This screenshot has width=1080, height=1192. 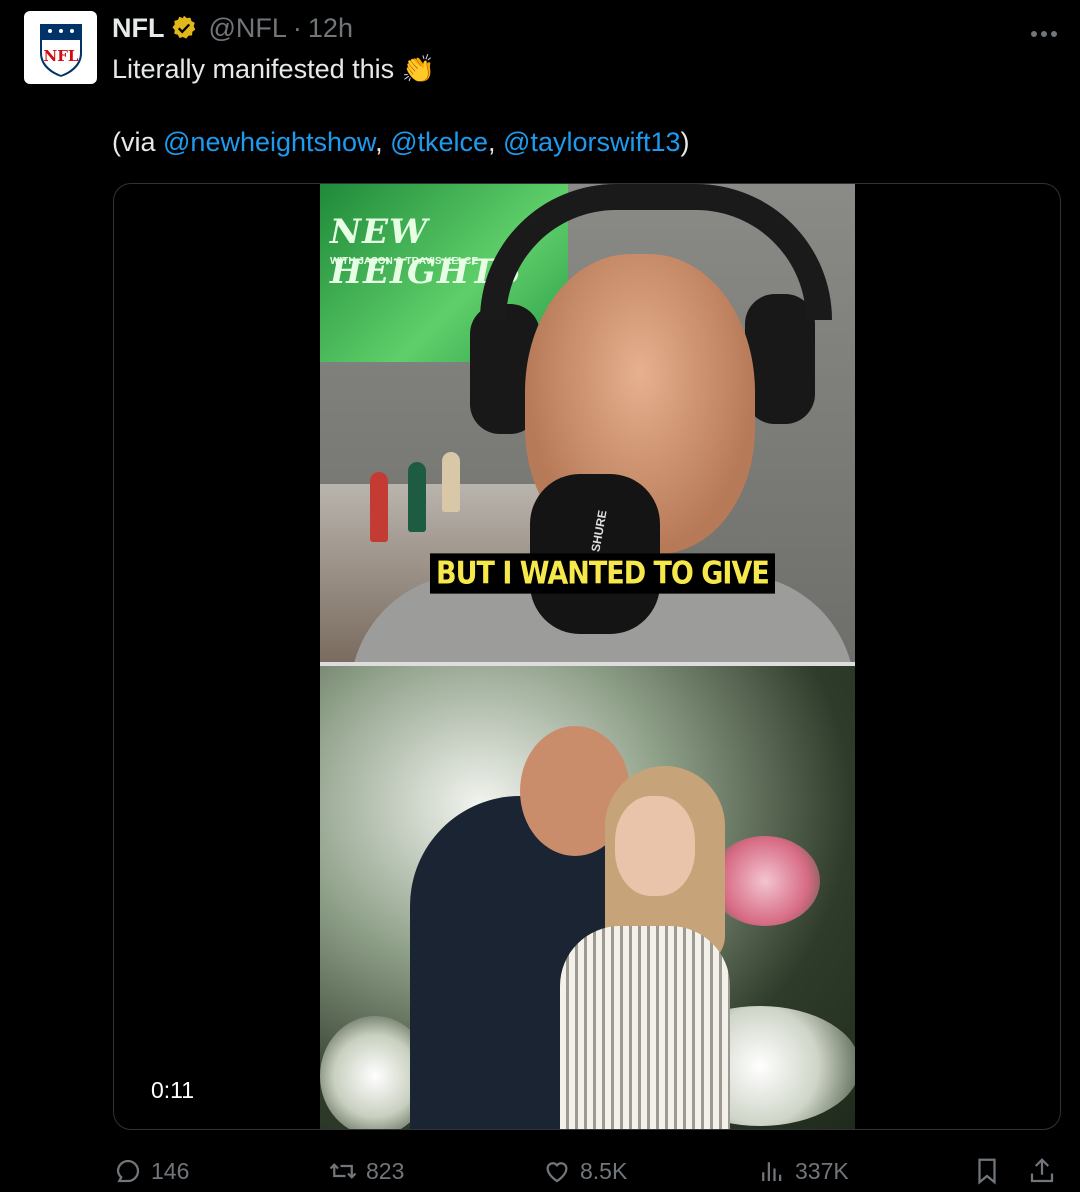 What do you see at coordinates (540, 1172) in the screenshot?
I see `action-bar: 146 823 8.5K 337K` at bounding box center [540, 1172].